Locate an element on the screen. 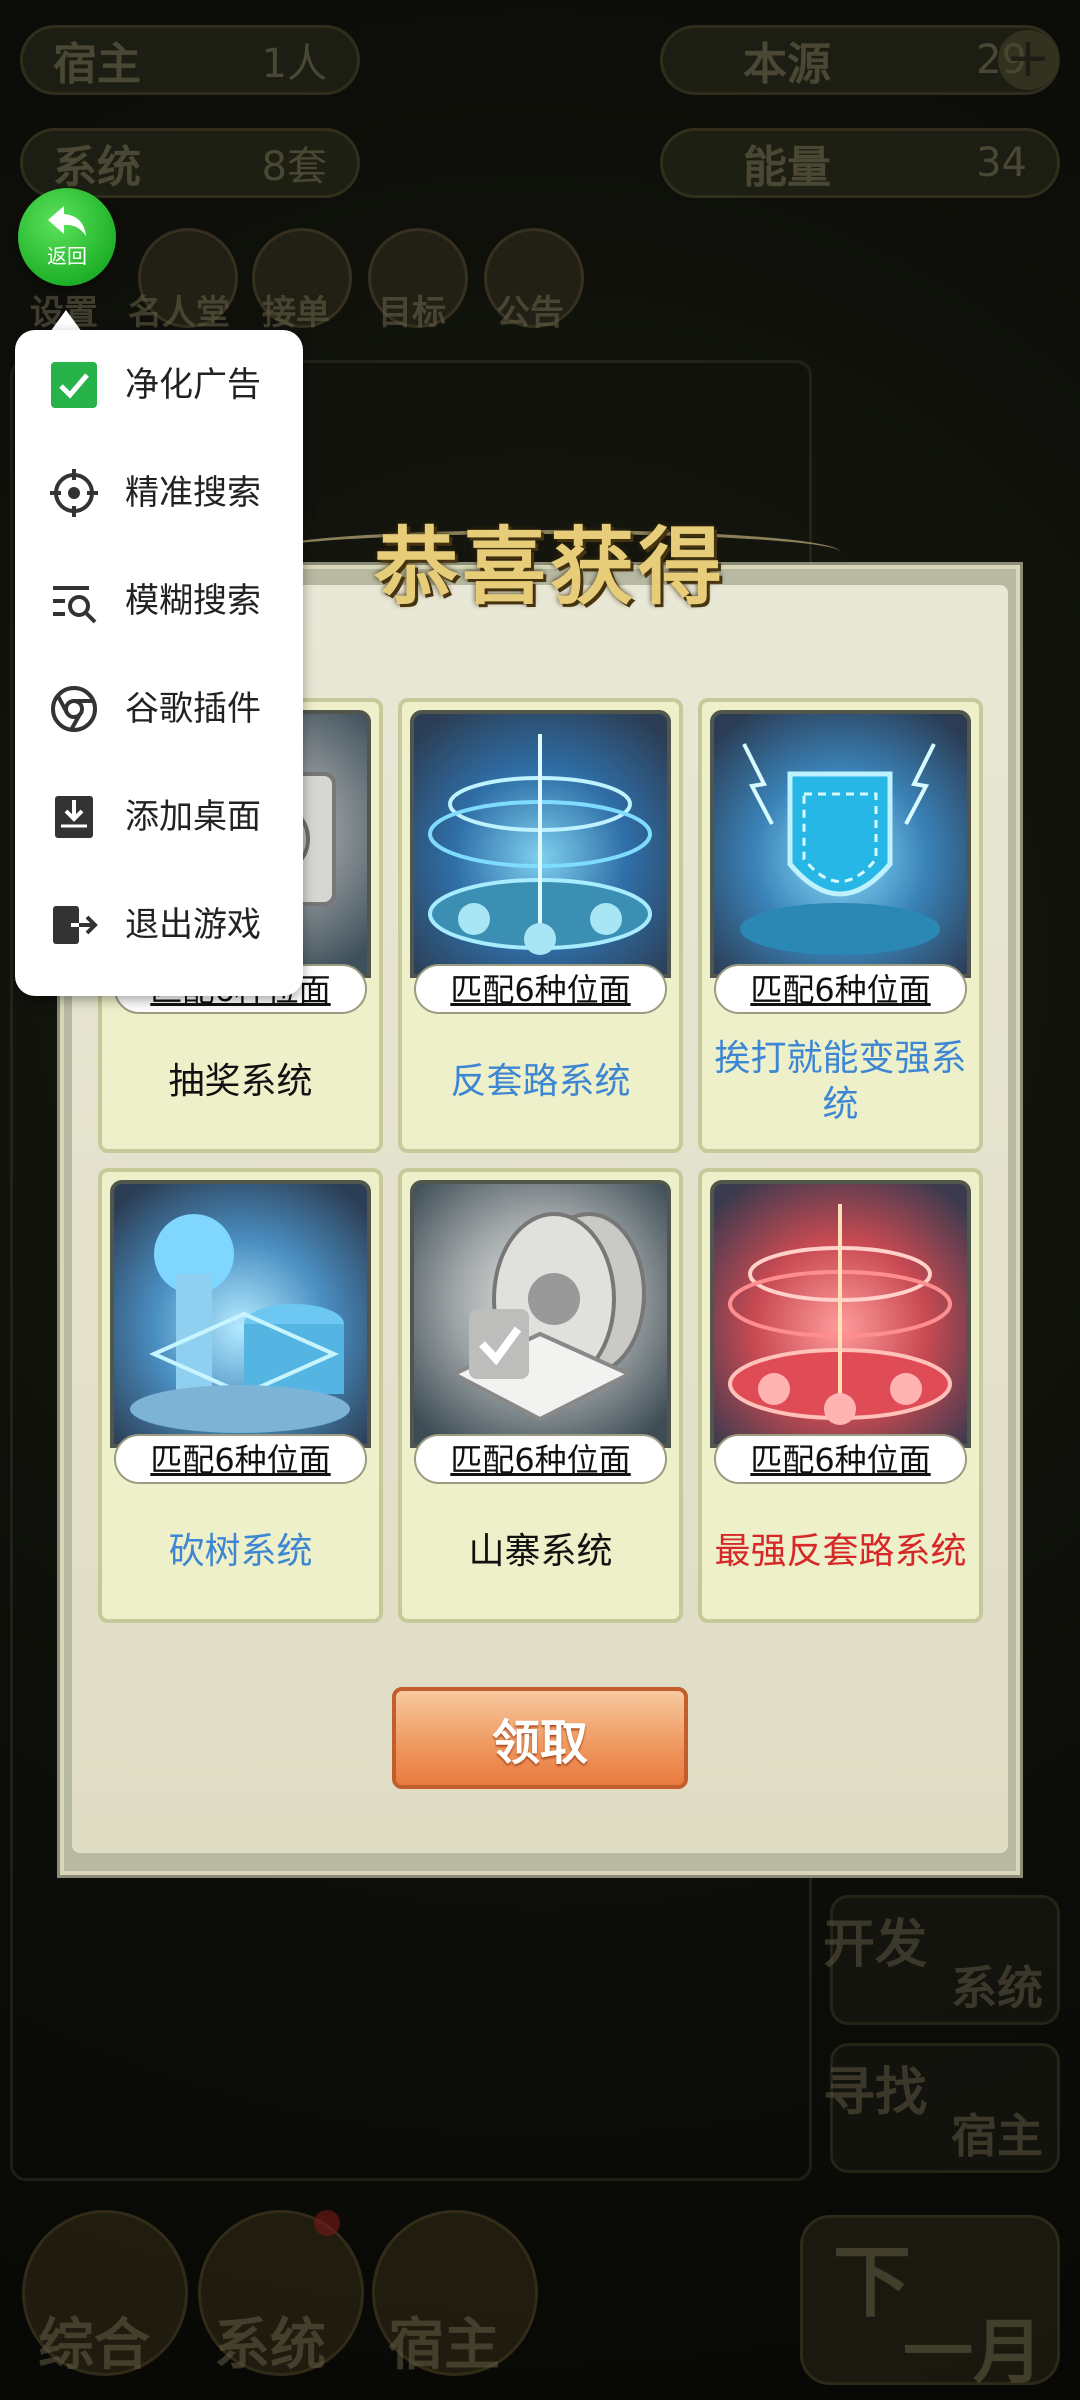  menu-item-exit-game: 退出游戏 is located at coordinates (159, 924).